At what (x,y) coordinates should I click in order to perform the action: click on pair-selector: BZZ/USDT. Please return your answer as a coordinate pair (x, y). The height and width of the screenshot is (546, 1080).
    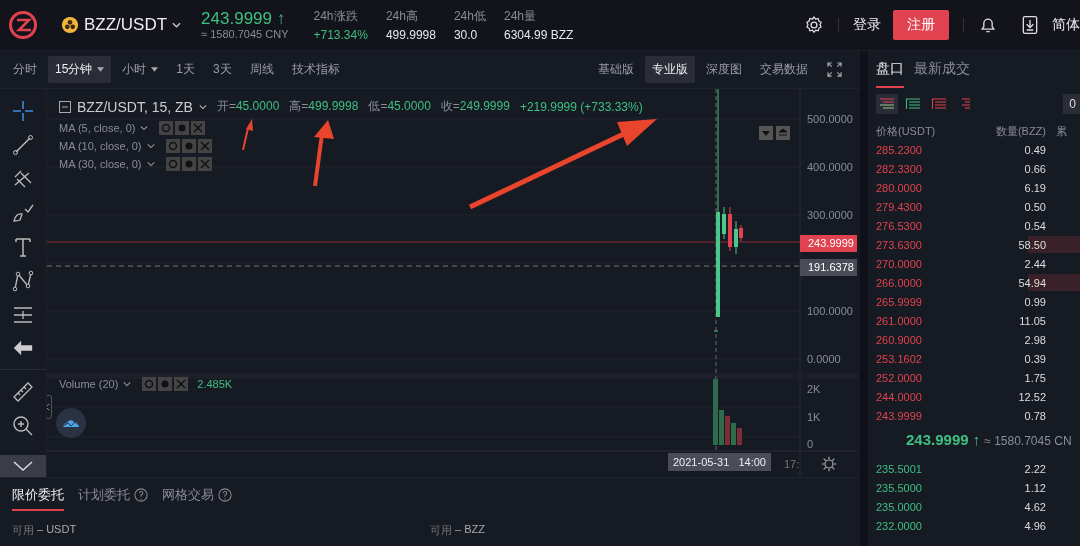
    Looking at the image, I should click on (121, 25).